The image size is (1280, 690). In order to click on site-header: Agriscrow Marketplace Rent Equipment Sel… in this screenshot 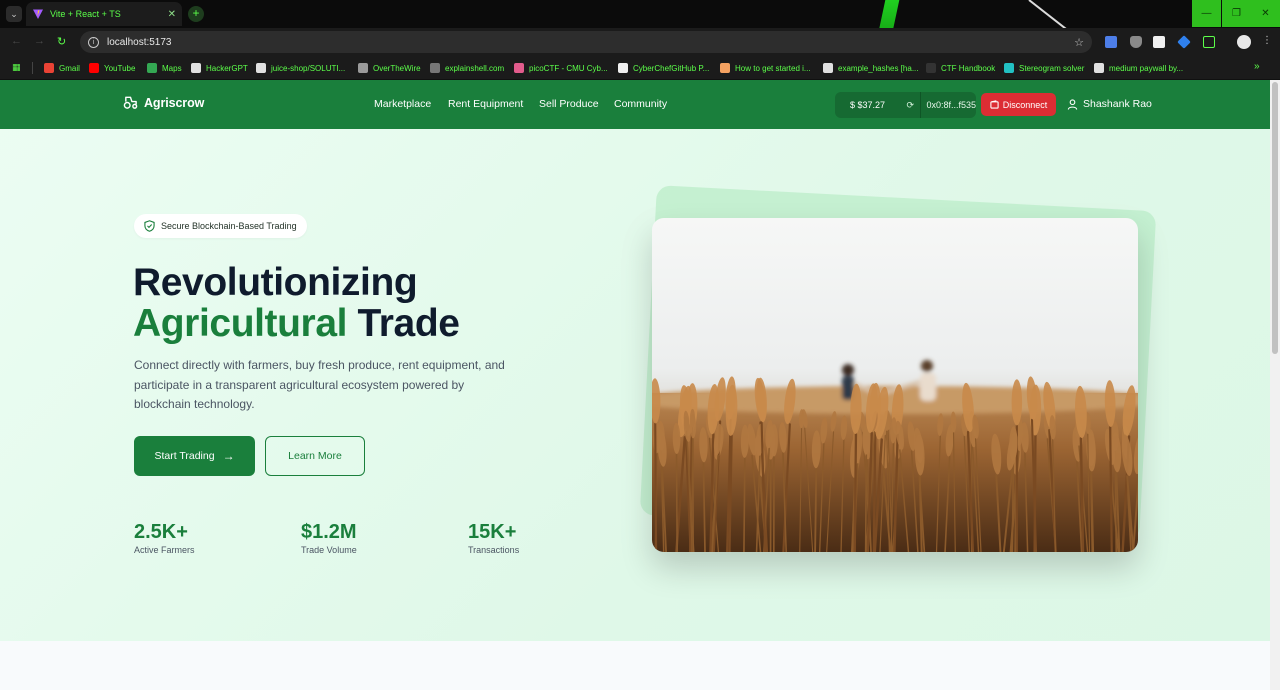, I will do `click(635, 104)`.